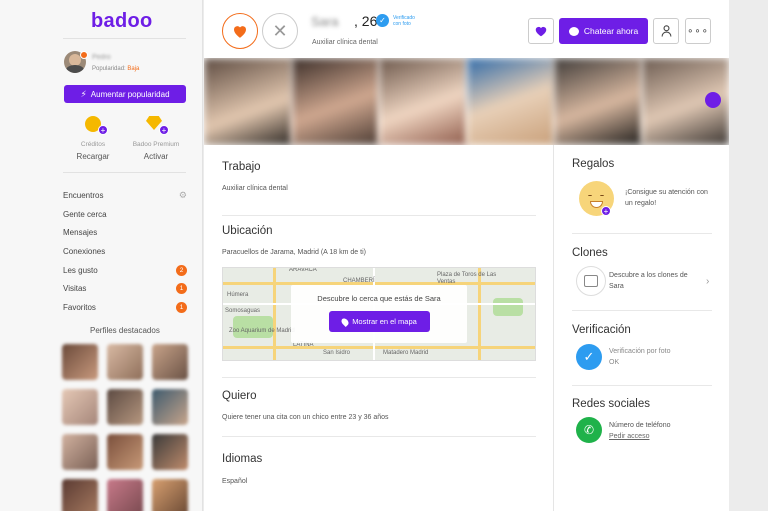 The image size is (768, 511). What do you see at coordinates (589, 430) in the screenshot?
I see `phone-icon: ✆` at bounding box center [589, 430].